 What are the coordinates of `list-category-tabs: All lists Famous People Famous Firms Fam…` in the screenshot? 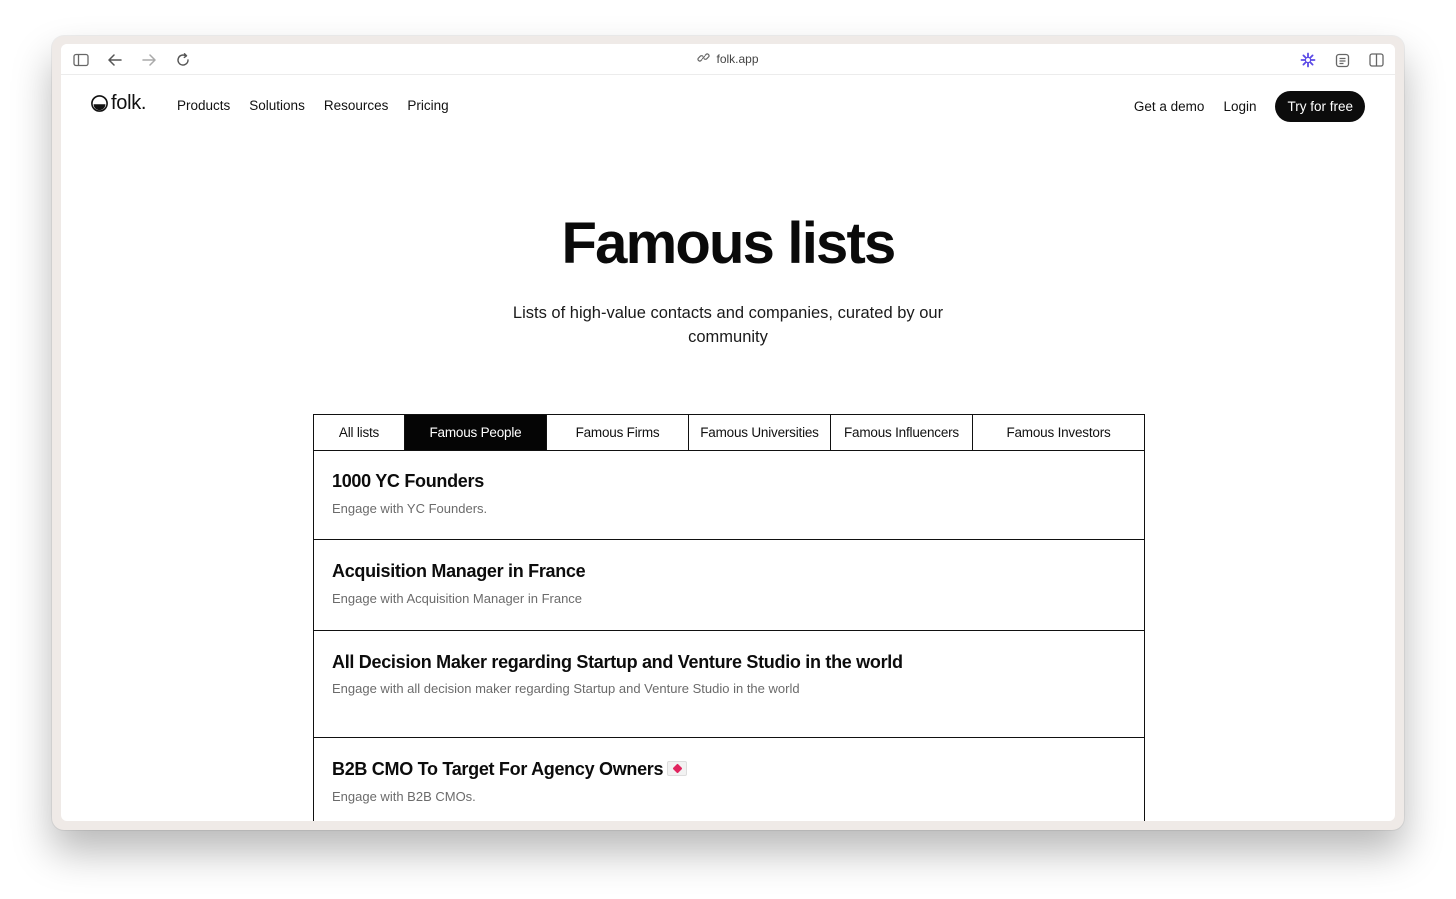 It's located at (729, 432).